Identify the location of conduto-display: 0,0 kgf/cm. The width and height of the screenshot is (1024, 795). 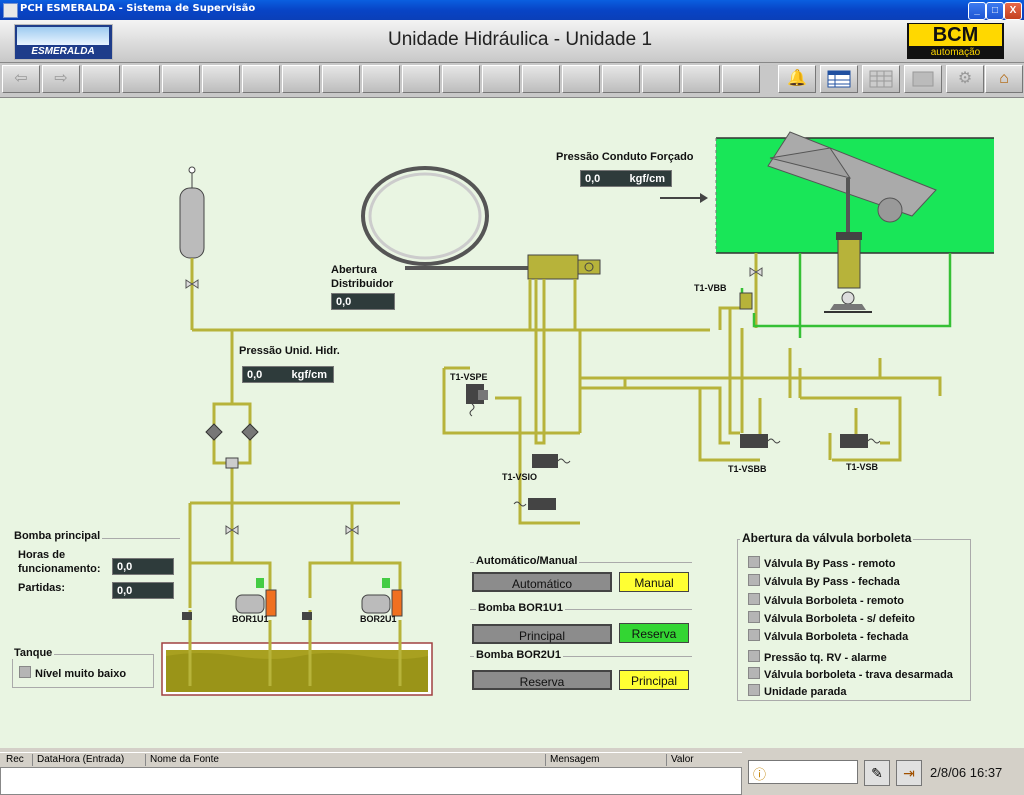
(626, 178).